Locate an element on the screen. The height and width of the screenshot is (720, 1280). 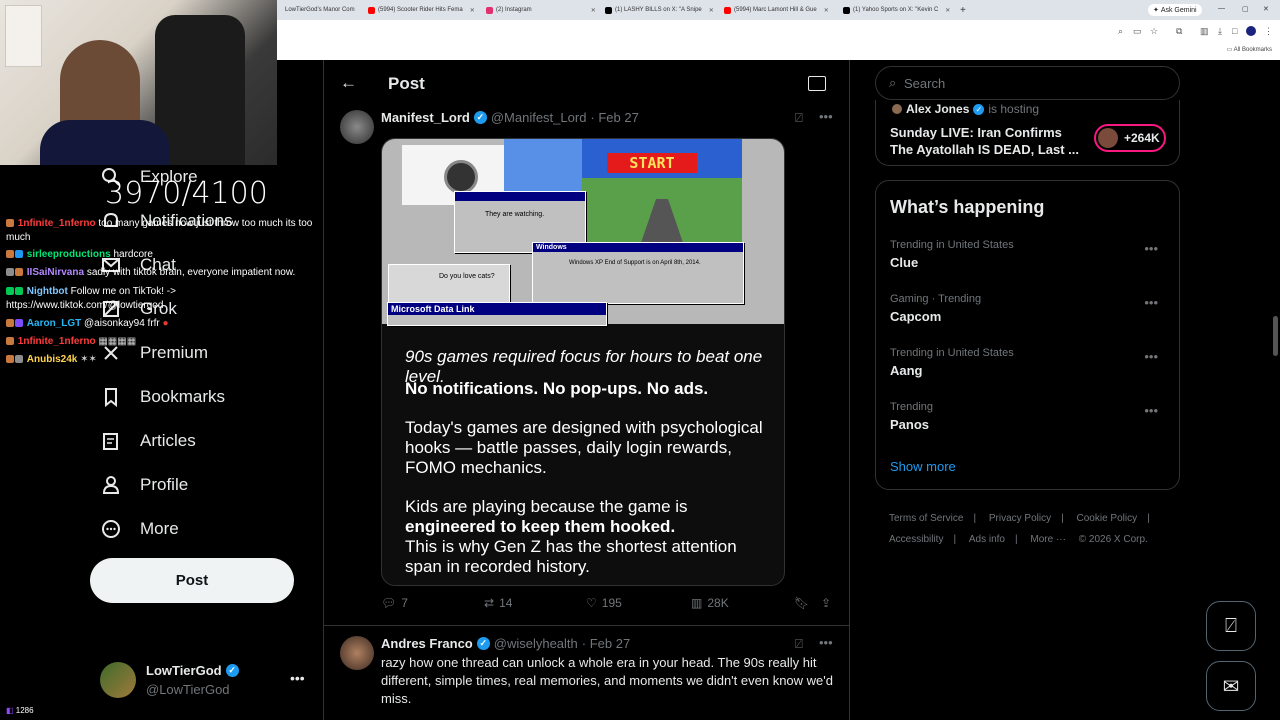
grok-fab-button: ⍁ is located at coordinates (1231, 626).